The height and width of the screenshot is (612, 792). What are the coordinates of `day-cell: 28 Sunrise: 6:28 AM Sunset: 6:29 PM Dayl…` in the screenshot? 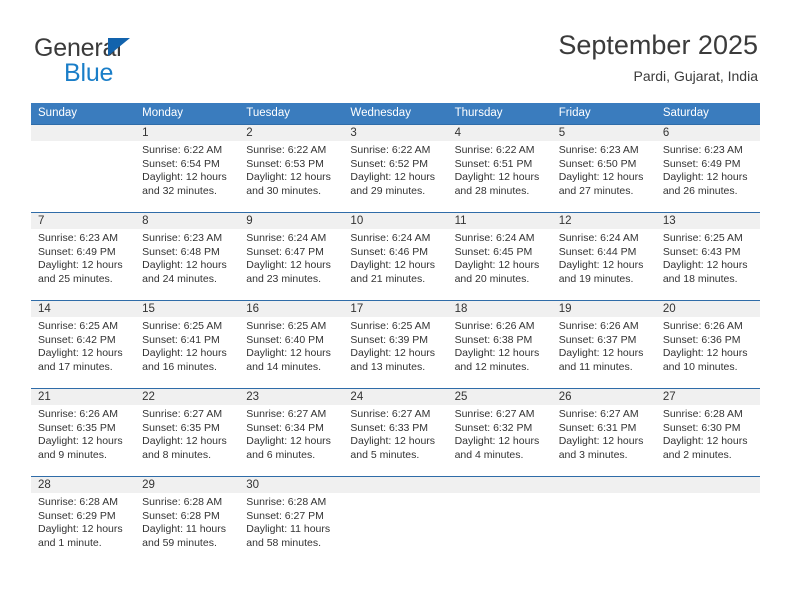 It's located at (83, 520).